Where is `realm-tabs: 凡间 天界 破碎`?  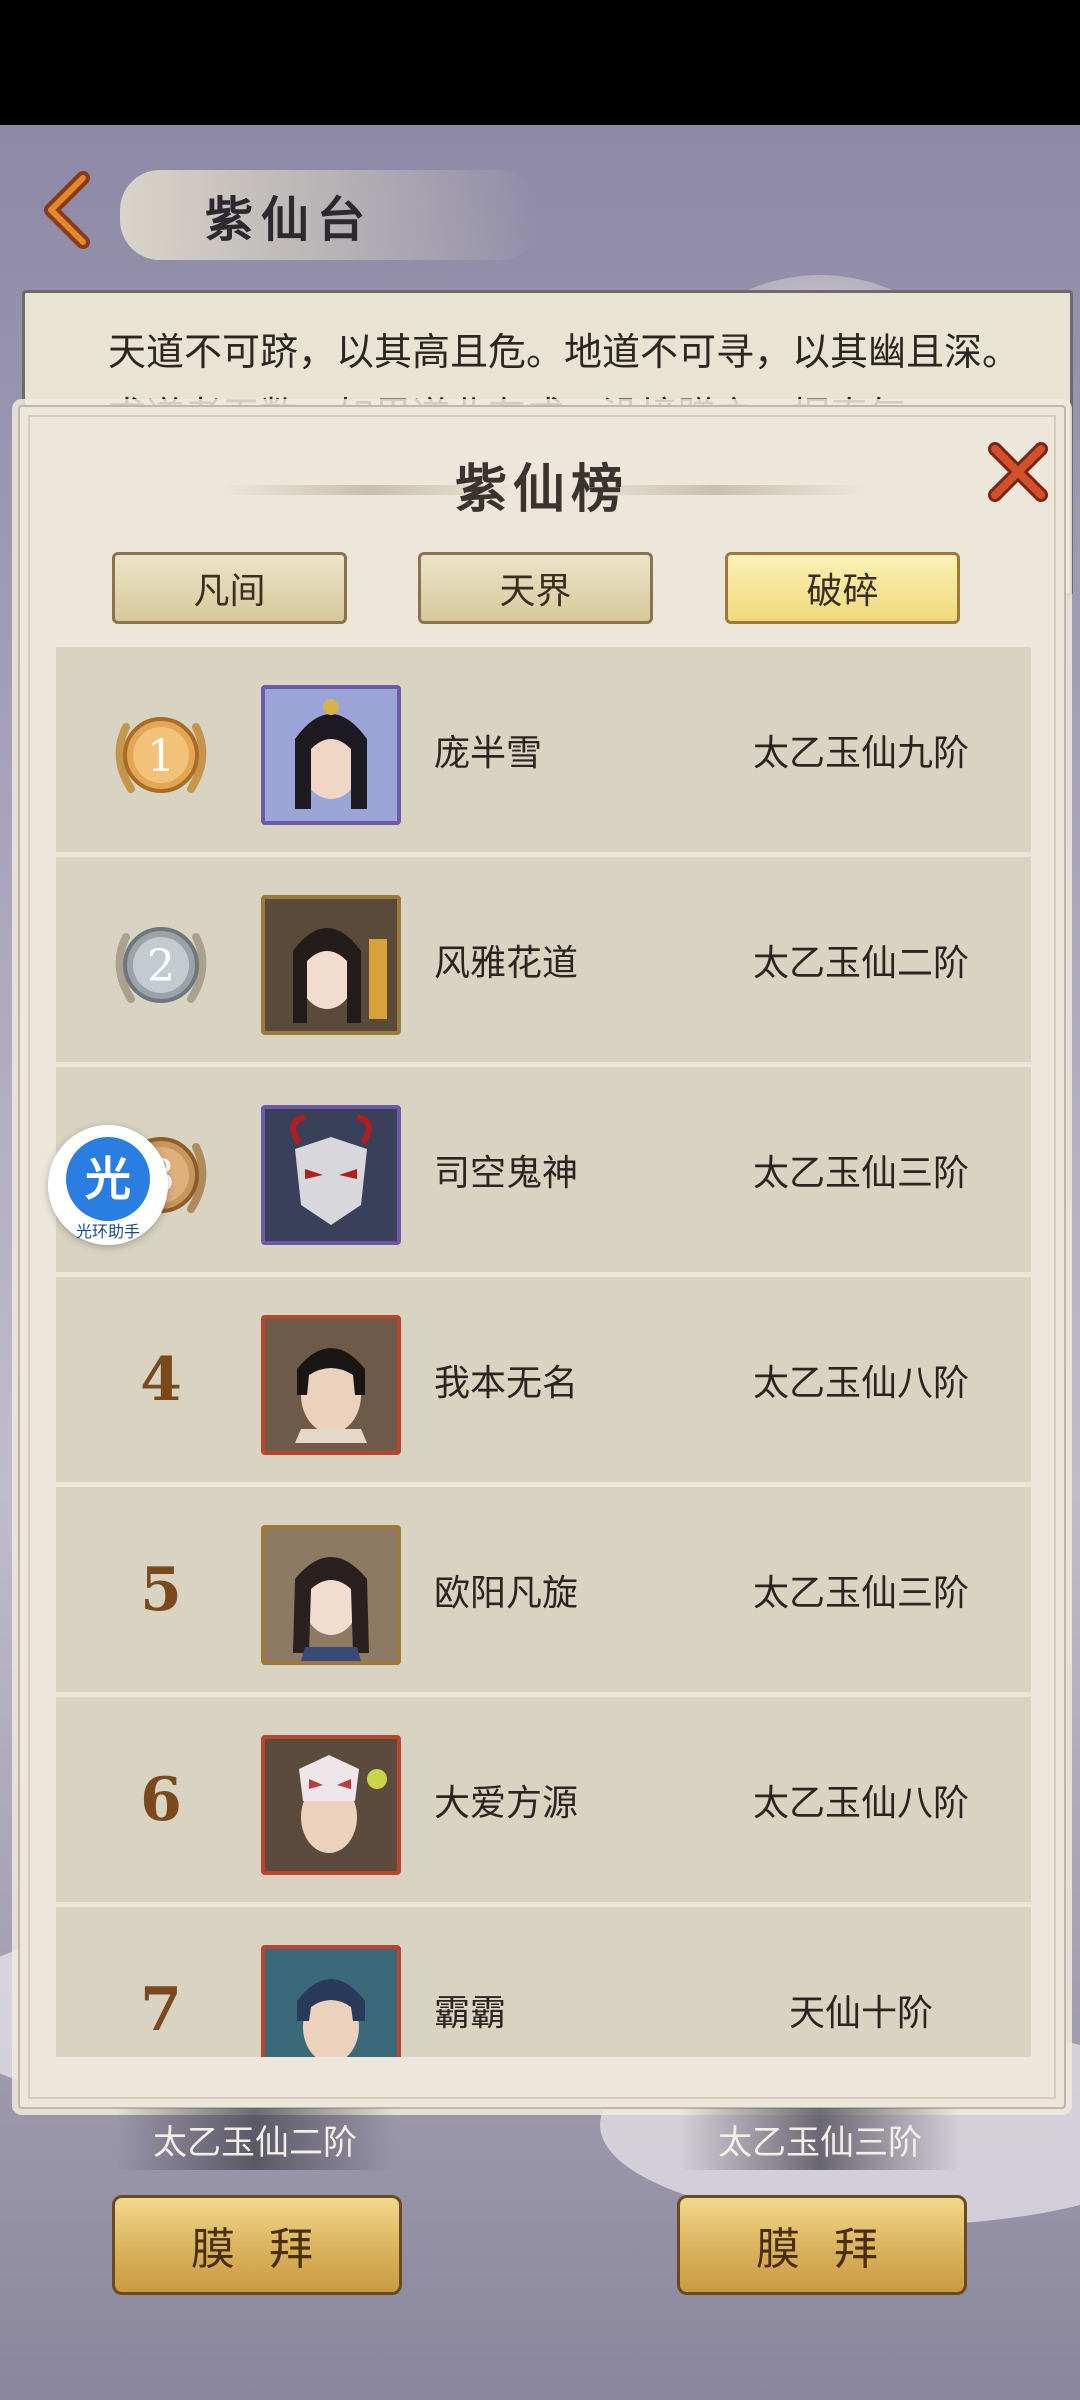 realm-tabs: 凡间 天界 破碎 is located at coordinates (542, 592).